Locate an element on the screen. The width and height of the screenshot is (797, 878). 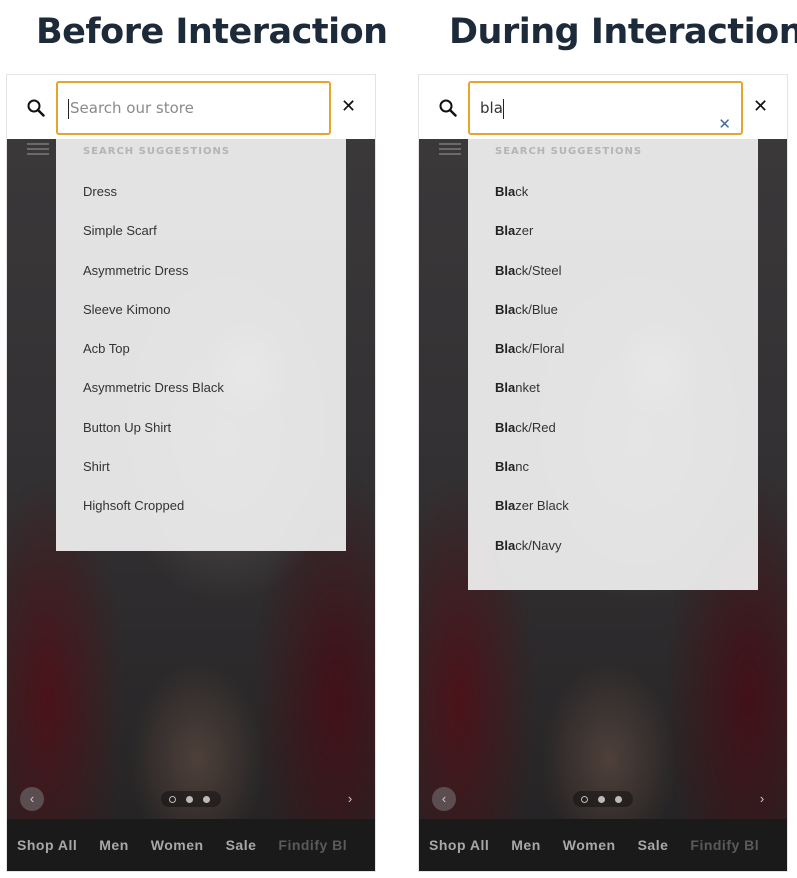
search-placeholder: Search our store is located at coordinates (132, 108).